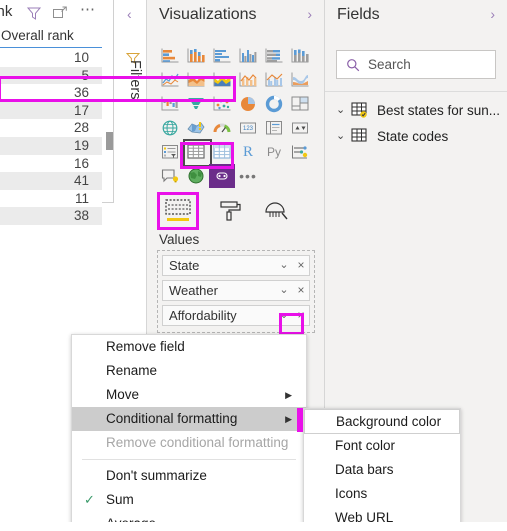  I want to click on r-script-visual-icon: R, so click(248, 152).